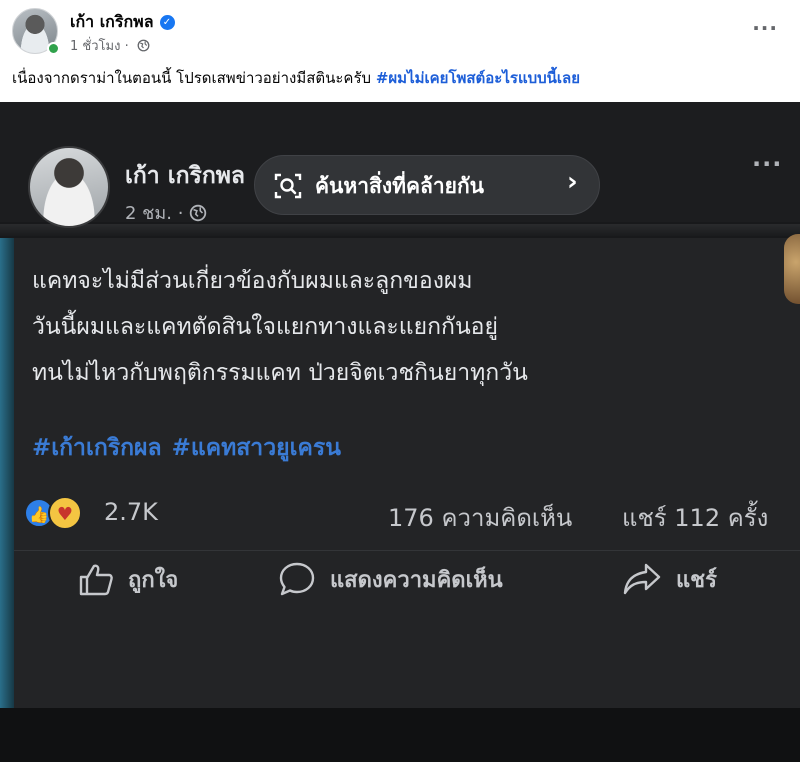 The width and height of the screenshot is (800, 762). Describe the element at coordinates (95, 46) in the screenshot. I see `post-time: 1 ชั่วโมง` at that location.